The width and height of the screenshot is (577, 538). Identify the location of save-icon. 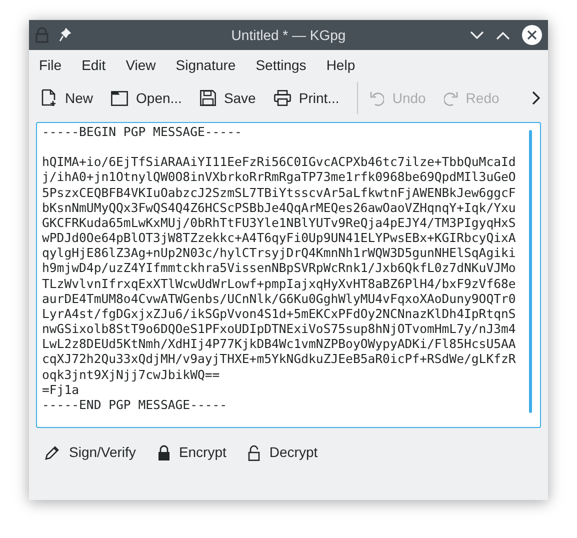
(208, 98).